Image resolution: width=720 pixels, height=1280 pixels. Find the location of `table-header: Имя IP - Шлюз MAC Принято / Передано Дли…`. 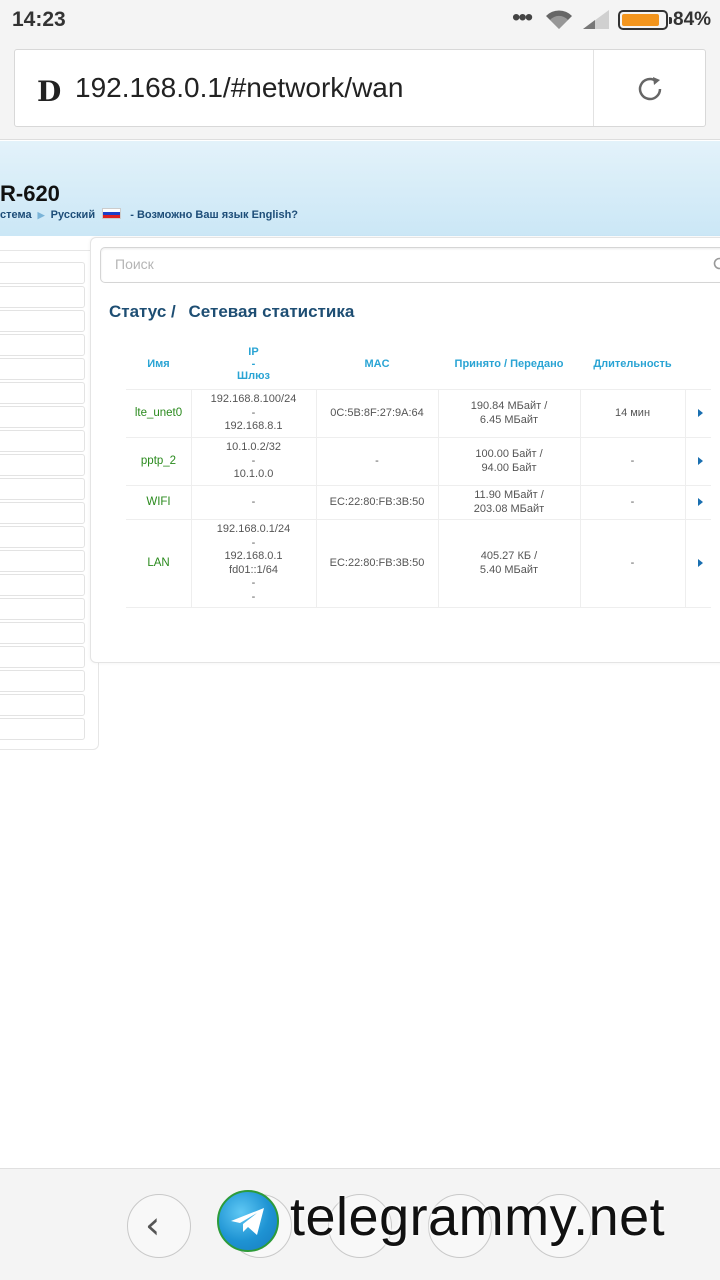

table-header: Имя IP - Шлюз MAC Принято / Передано Дли… is located at coordinates (418, 364).